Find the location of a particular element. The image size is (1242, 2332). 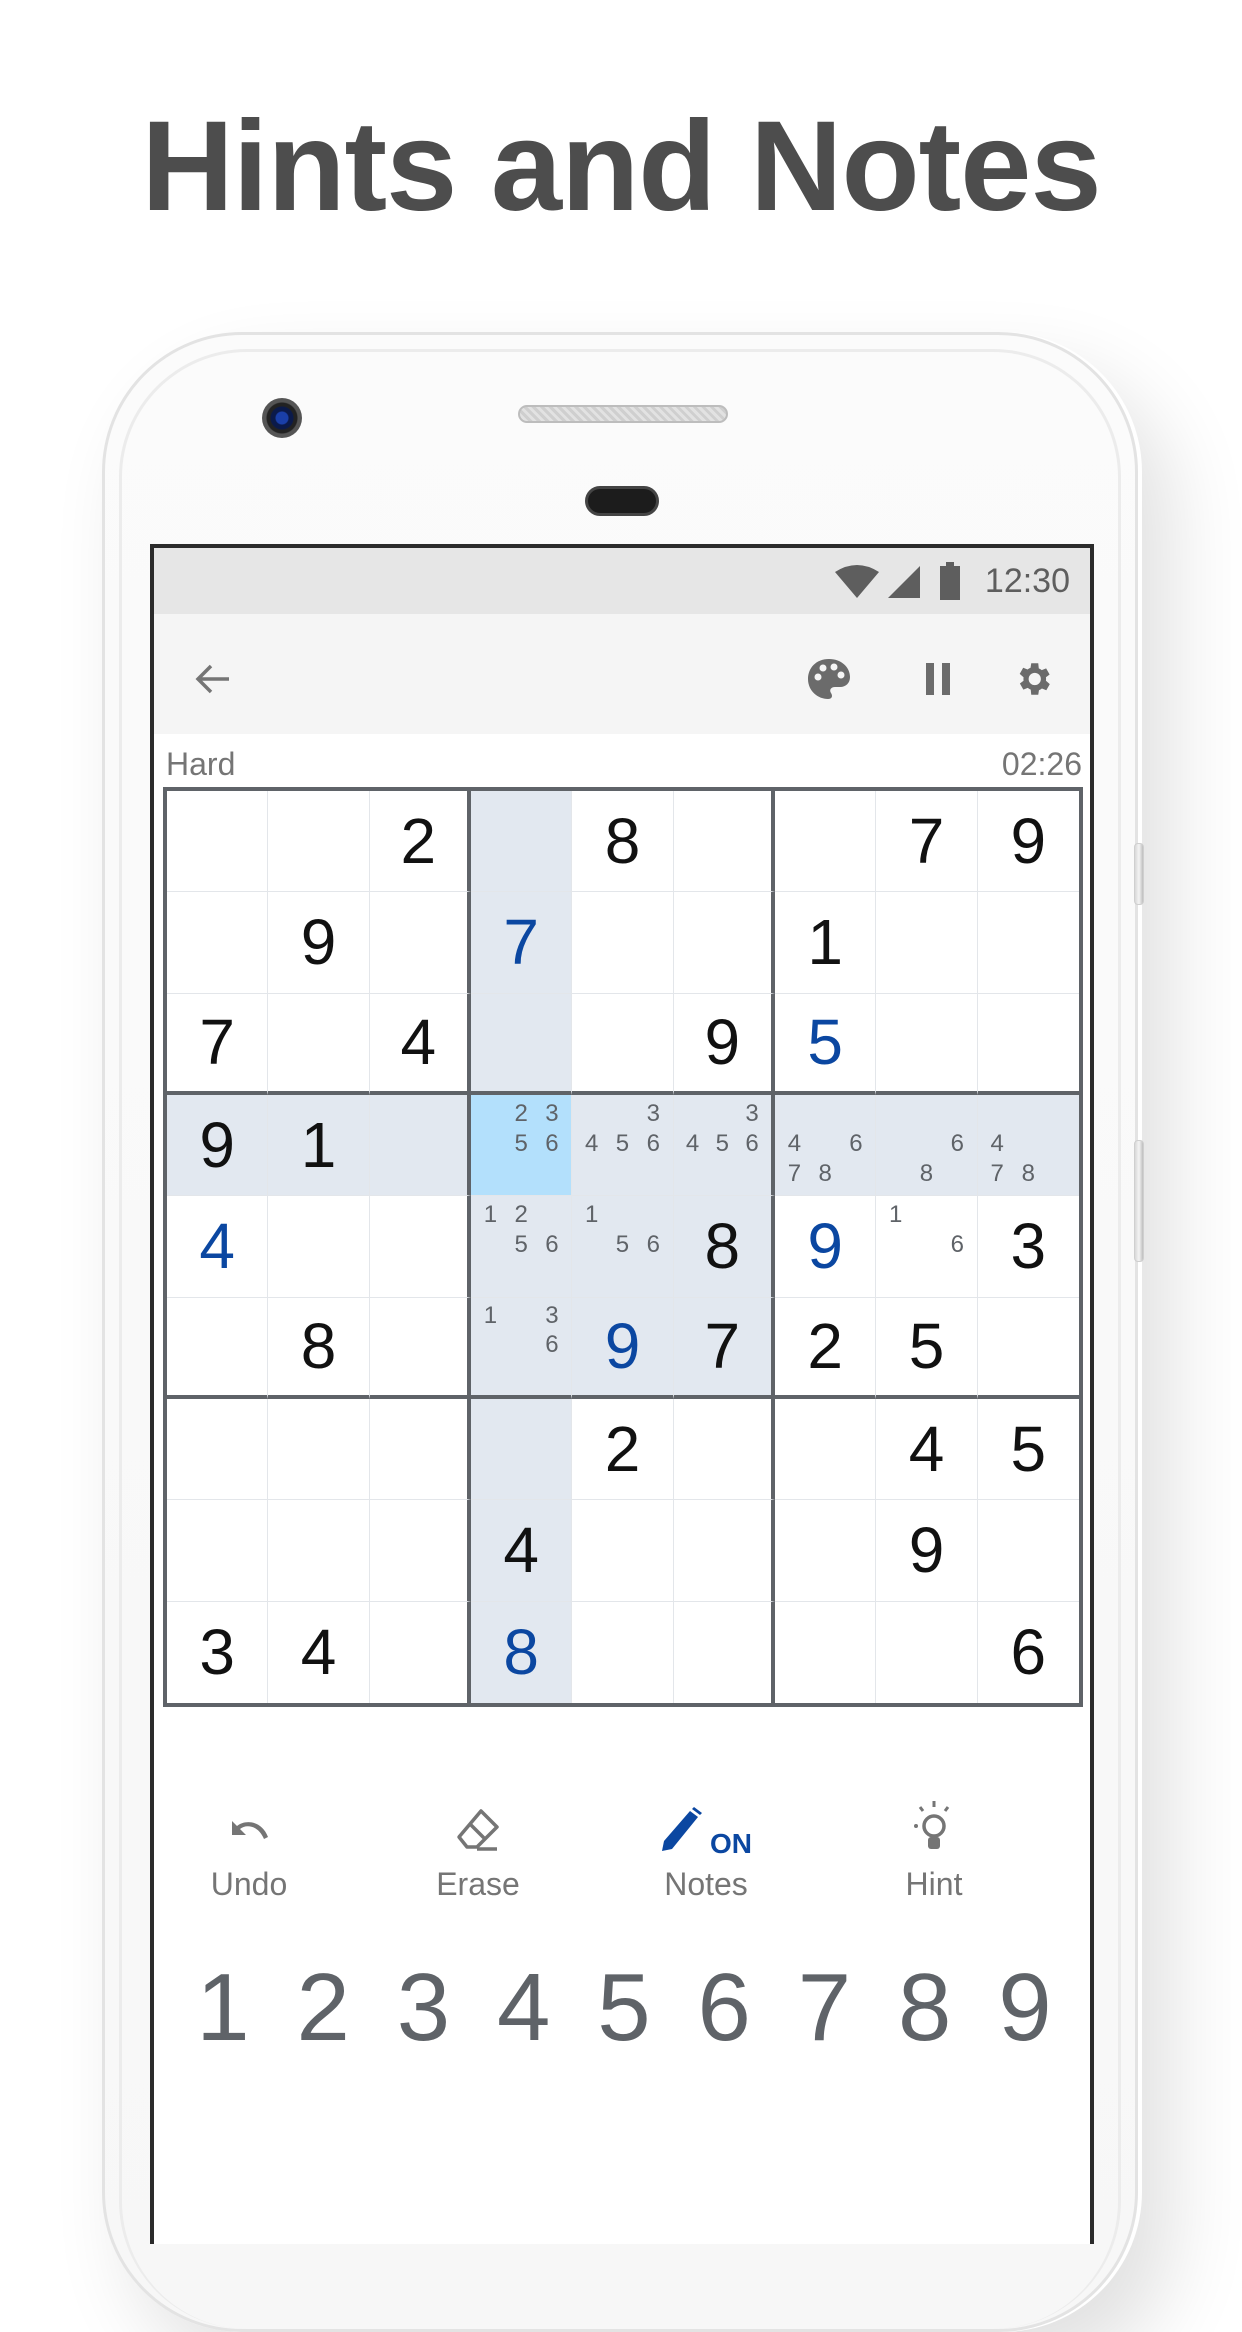

sudoku-cell: 4 6 78 is located at coordinates (826, 1146).